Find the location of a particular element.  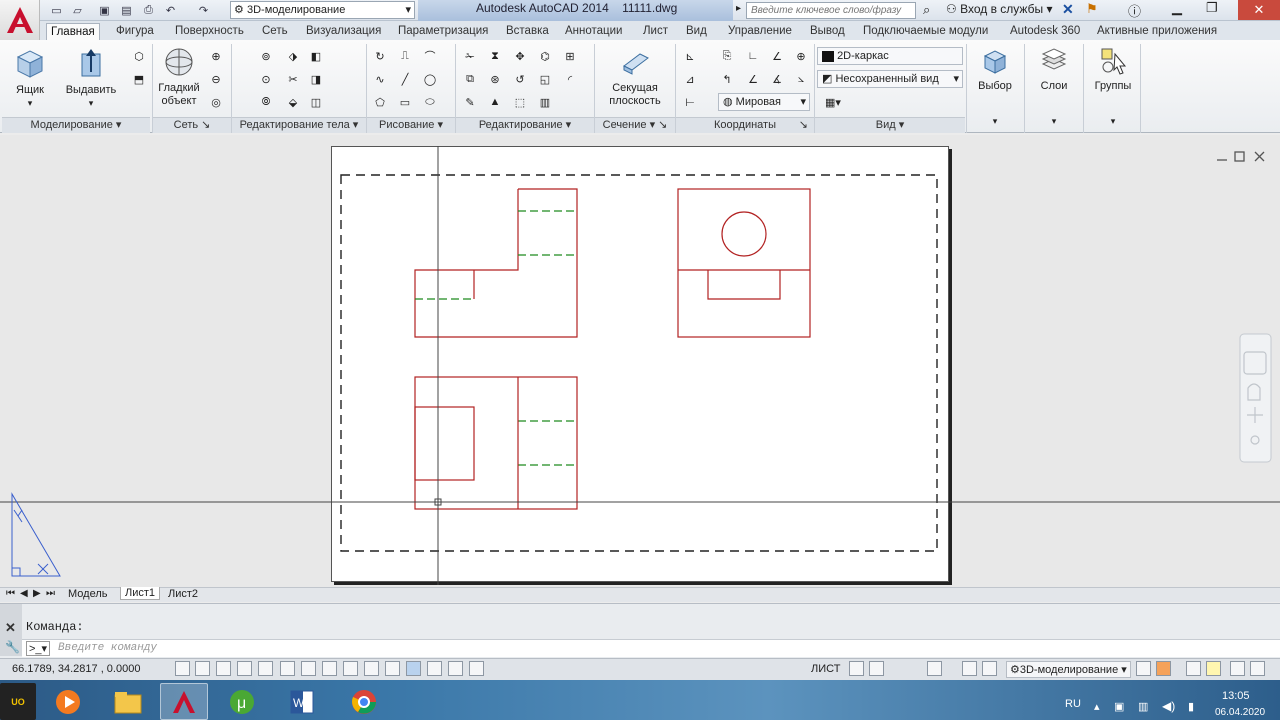

infer-constraints-icon is located at coordinates (182, 668).